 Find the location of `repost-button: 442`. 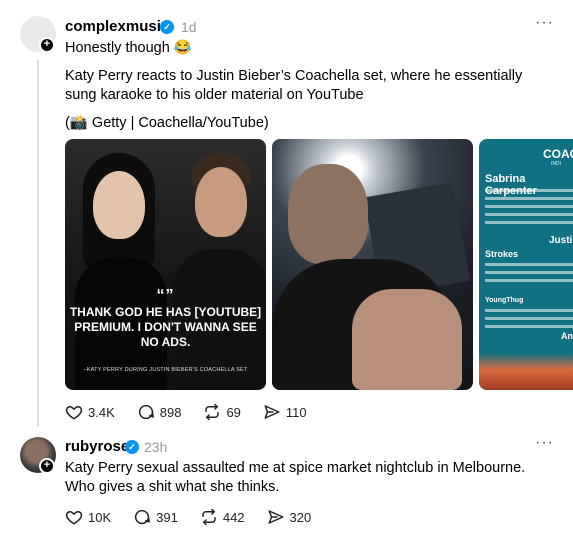

repost-button: 442 is located at coordinates (222, 517).